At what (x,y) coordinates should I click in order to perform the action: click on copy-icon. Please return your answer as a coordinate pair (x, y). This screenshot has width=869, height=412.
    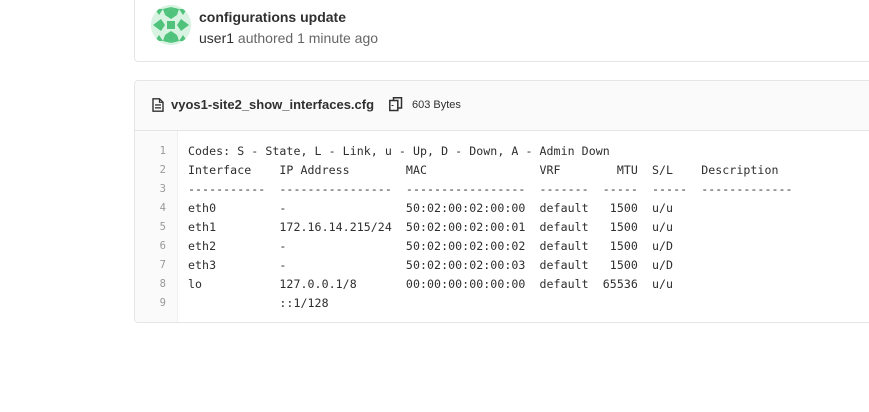
    Looking at the image, I should click on (396, 105).